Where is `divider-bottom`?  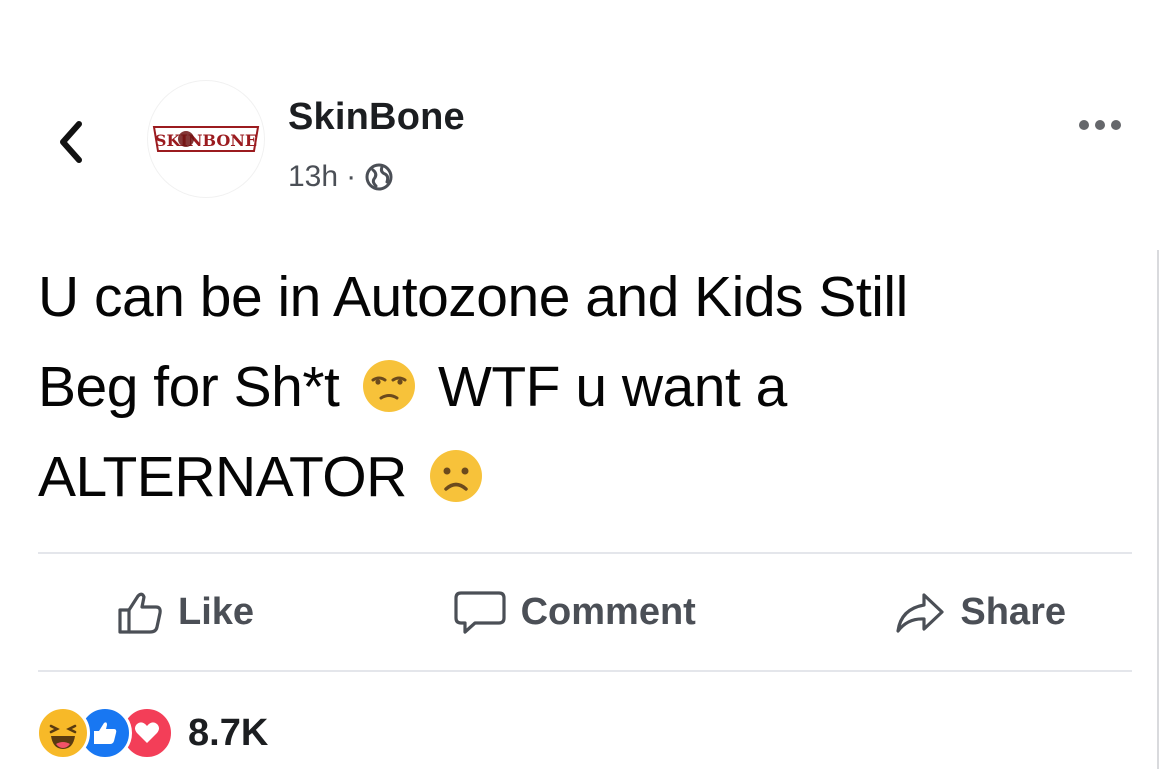 divider-bottom is located at coordinates (585, 671).